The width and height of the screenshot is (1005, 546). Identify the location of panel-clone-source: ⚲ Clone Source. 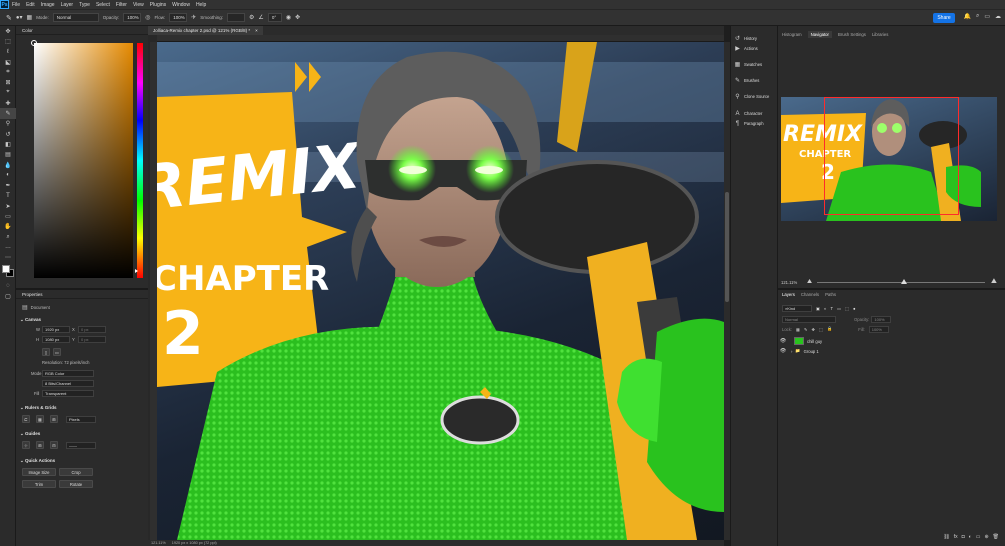
(751, 96).